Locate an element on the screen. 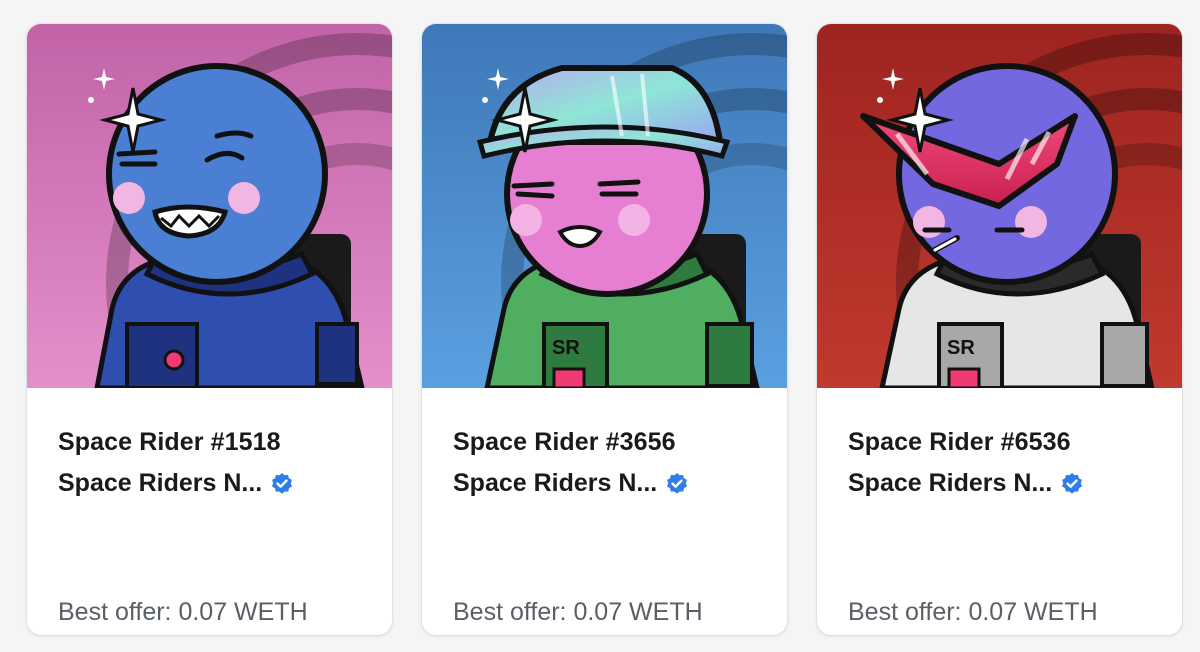 This screenshot has height=652, width=1200. nft-name: Space Rider #3656 is located at coordinates (564, 442).